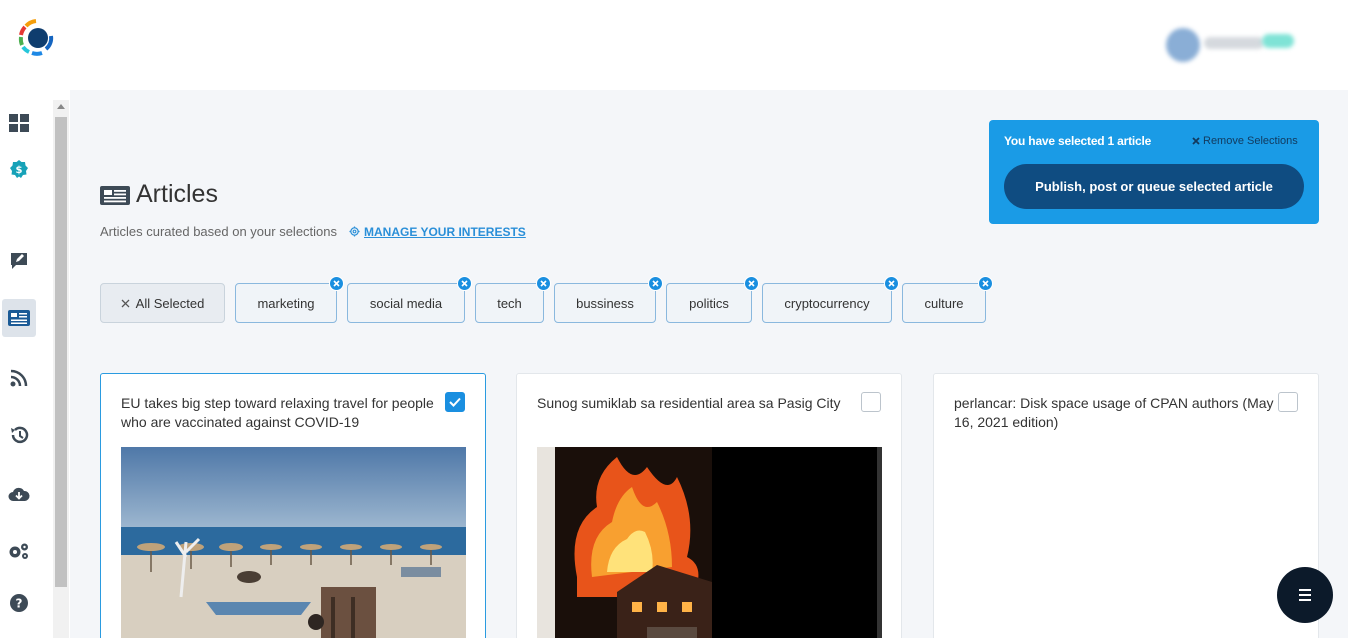 This screenshot has height=638, width=1348. Describe the element at coordinates (61, 352) in the screenshot. I see `scrollbar-thumb` at that location.